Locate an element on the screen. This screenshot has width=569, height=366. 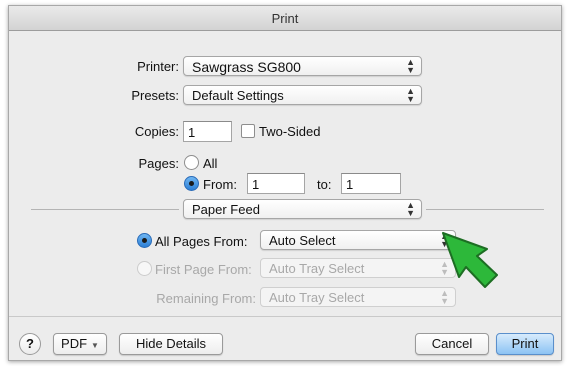
pages-to-label: to: is located at coordinates (324, 184).